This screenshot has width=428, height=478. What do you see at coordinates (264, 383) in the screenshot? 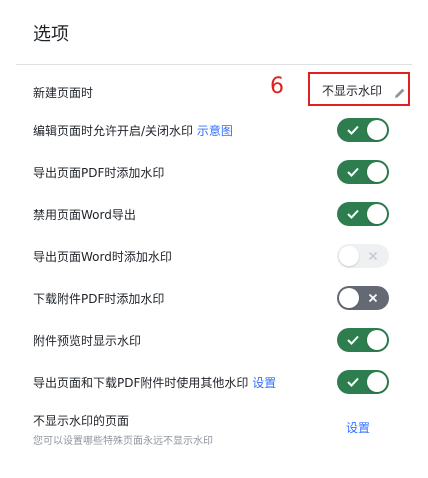
I see `settings-link: 设置` at bounding box center [264, 383].